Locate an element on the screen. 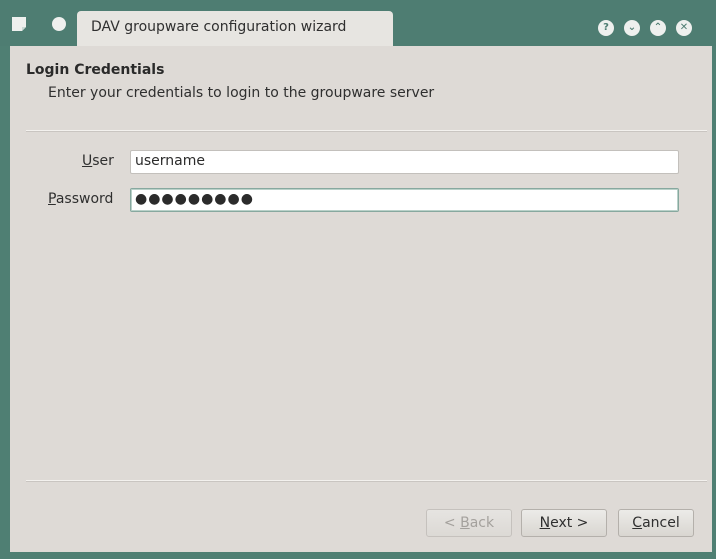 The width and height of the screenshot is (716, 559). footer-separator is located at coordinates (366, 481).